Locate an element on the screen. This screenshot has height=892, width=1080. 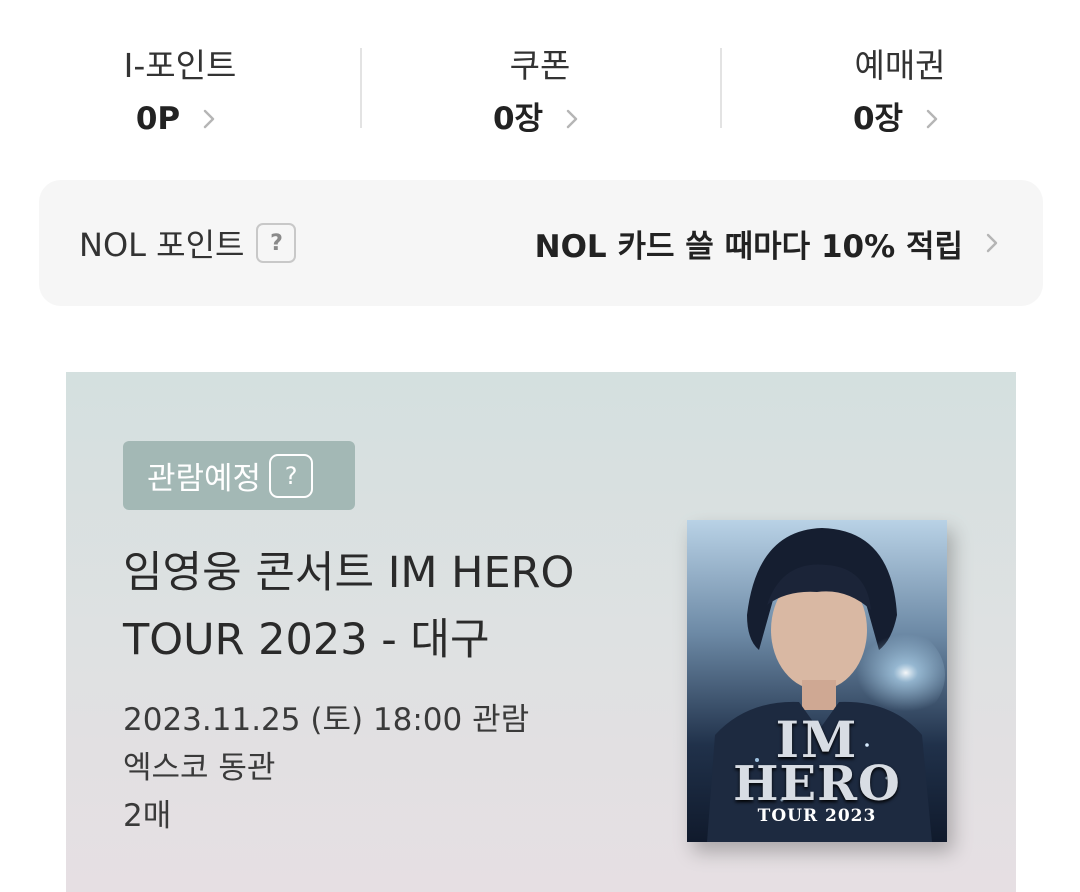
stat-label-coupon: 쿠폰 is located at coordinates (540, 65).